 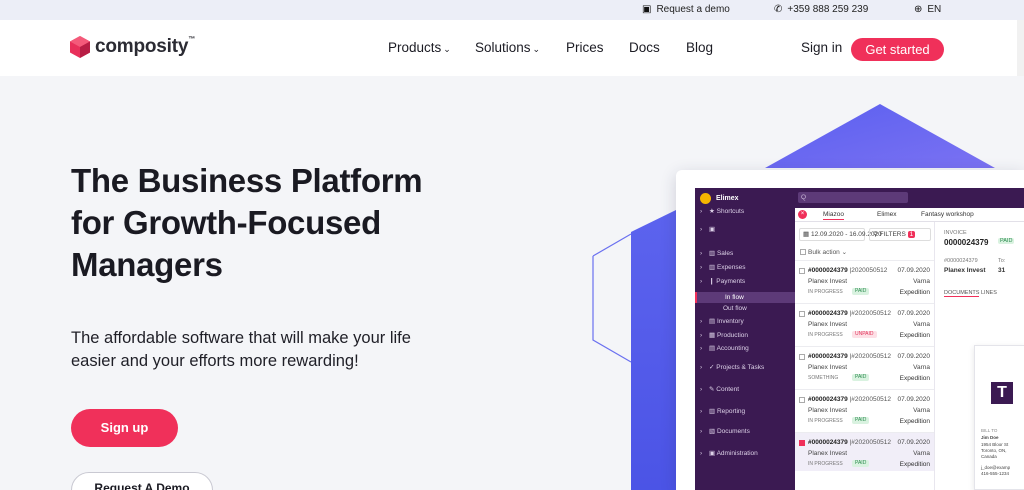 I want to click on phone-link: ✆ +359 888 259 239, so click(x=821, y=9).